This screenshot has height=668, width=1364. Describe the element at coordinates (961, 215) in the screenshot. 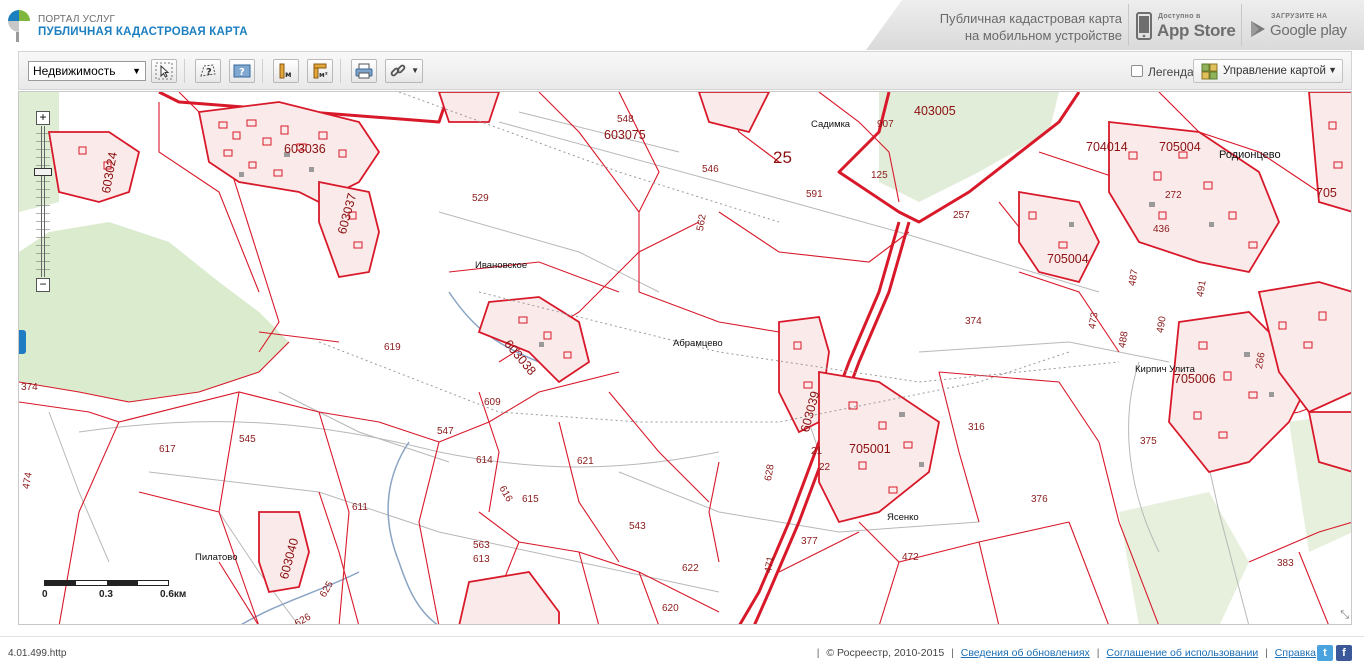

I see `parcel-label: 257` at that location.